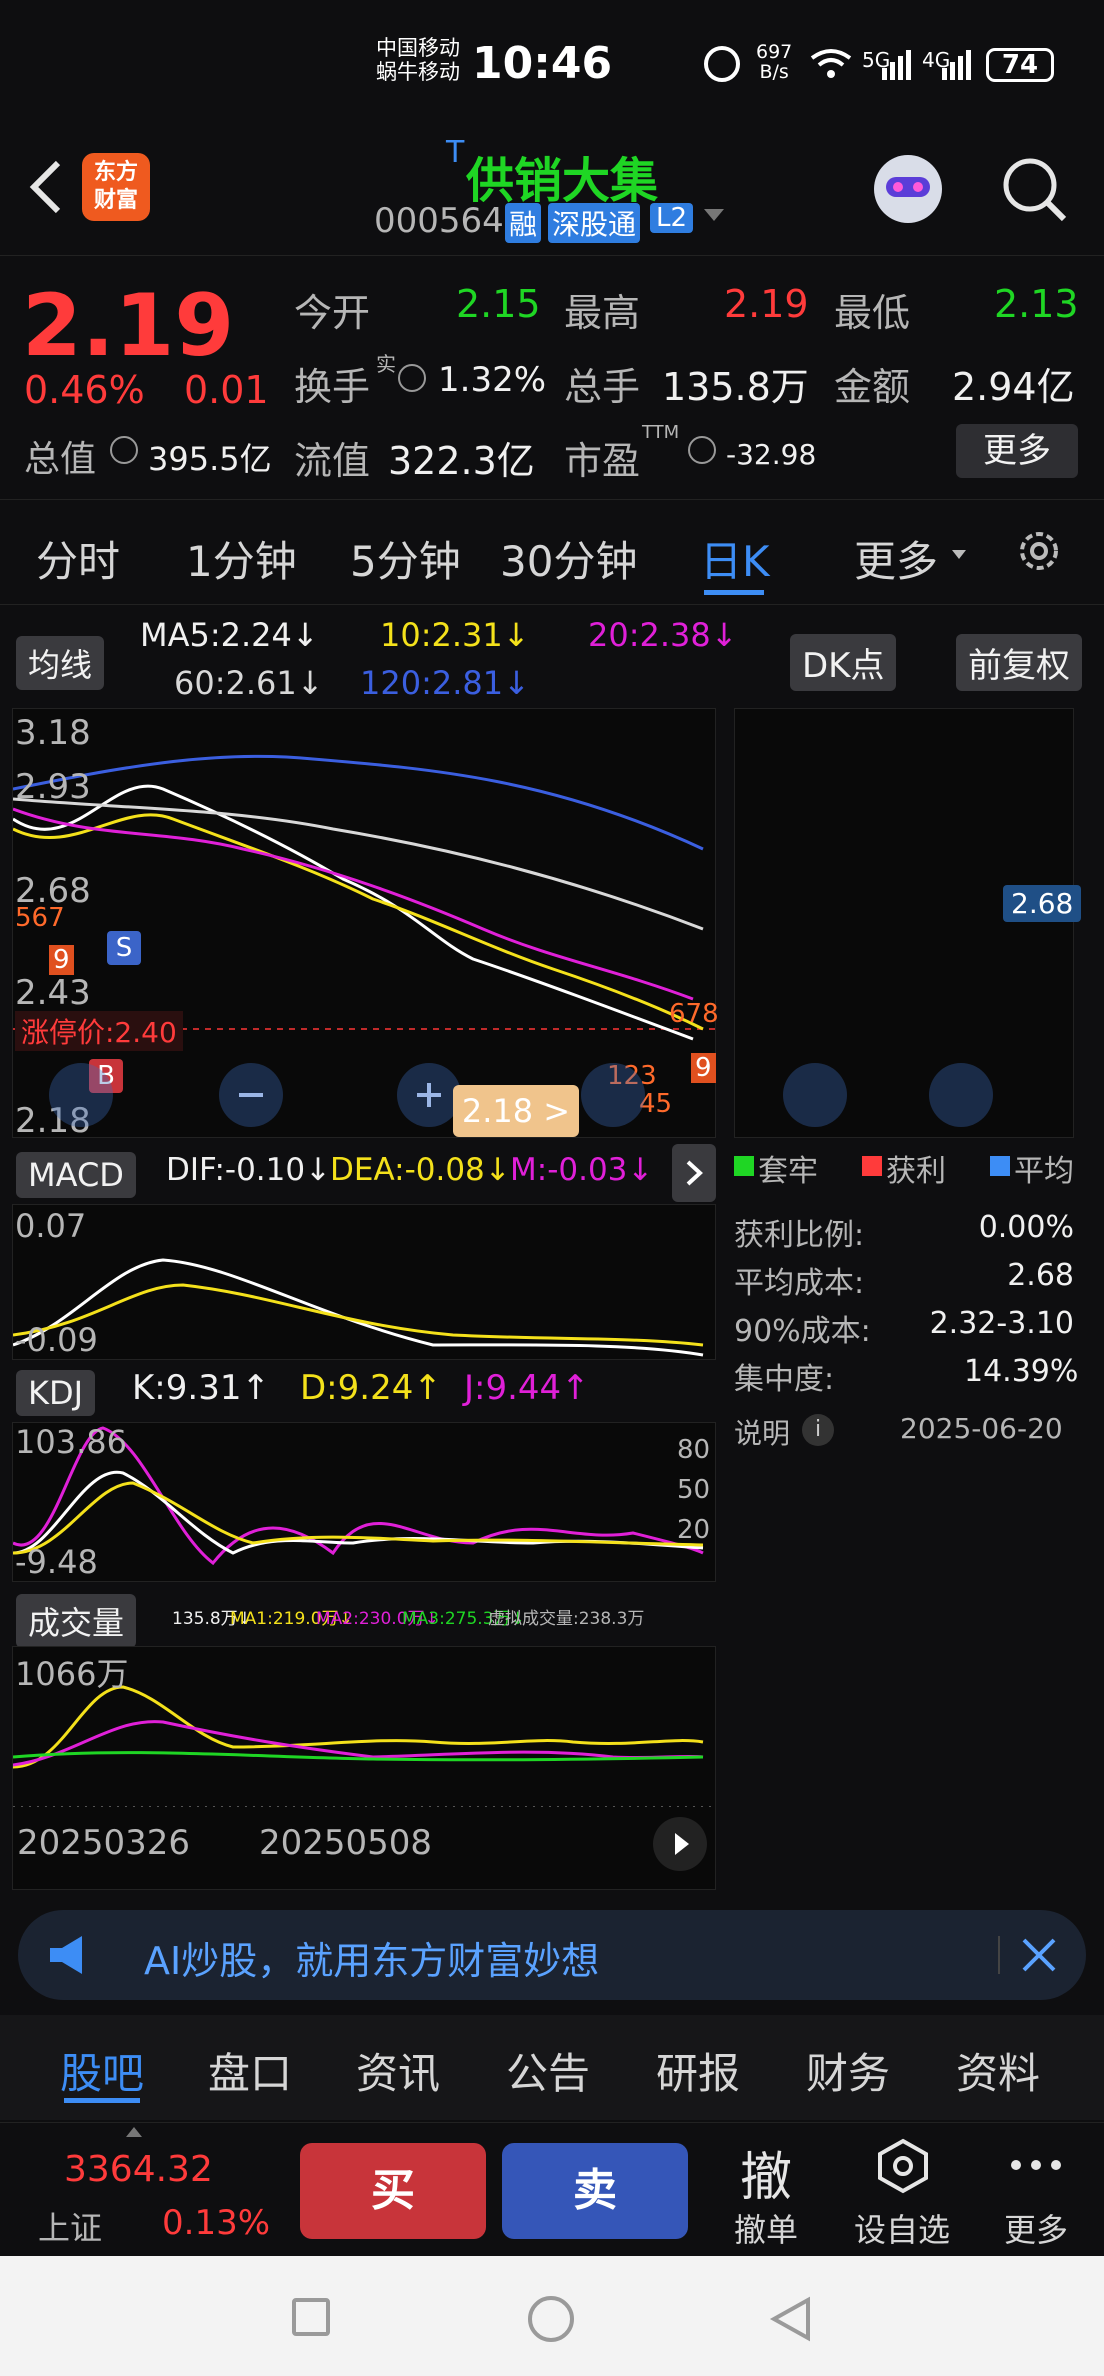 This screenshot has width=1104, height=2376. What do you see at coordinates (981, 1428) in the screenshot?
I see `chip-date: 2025-06-20` at bounding box center [981, 1428].